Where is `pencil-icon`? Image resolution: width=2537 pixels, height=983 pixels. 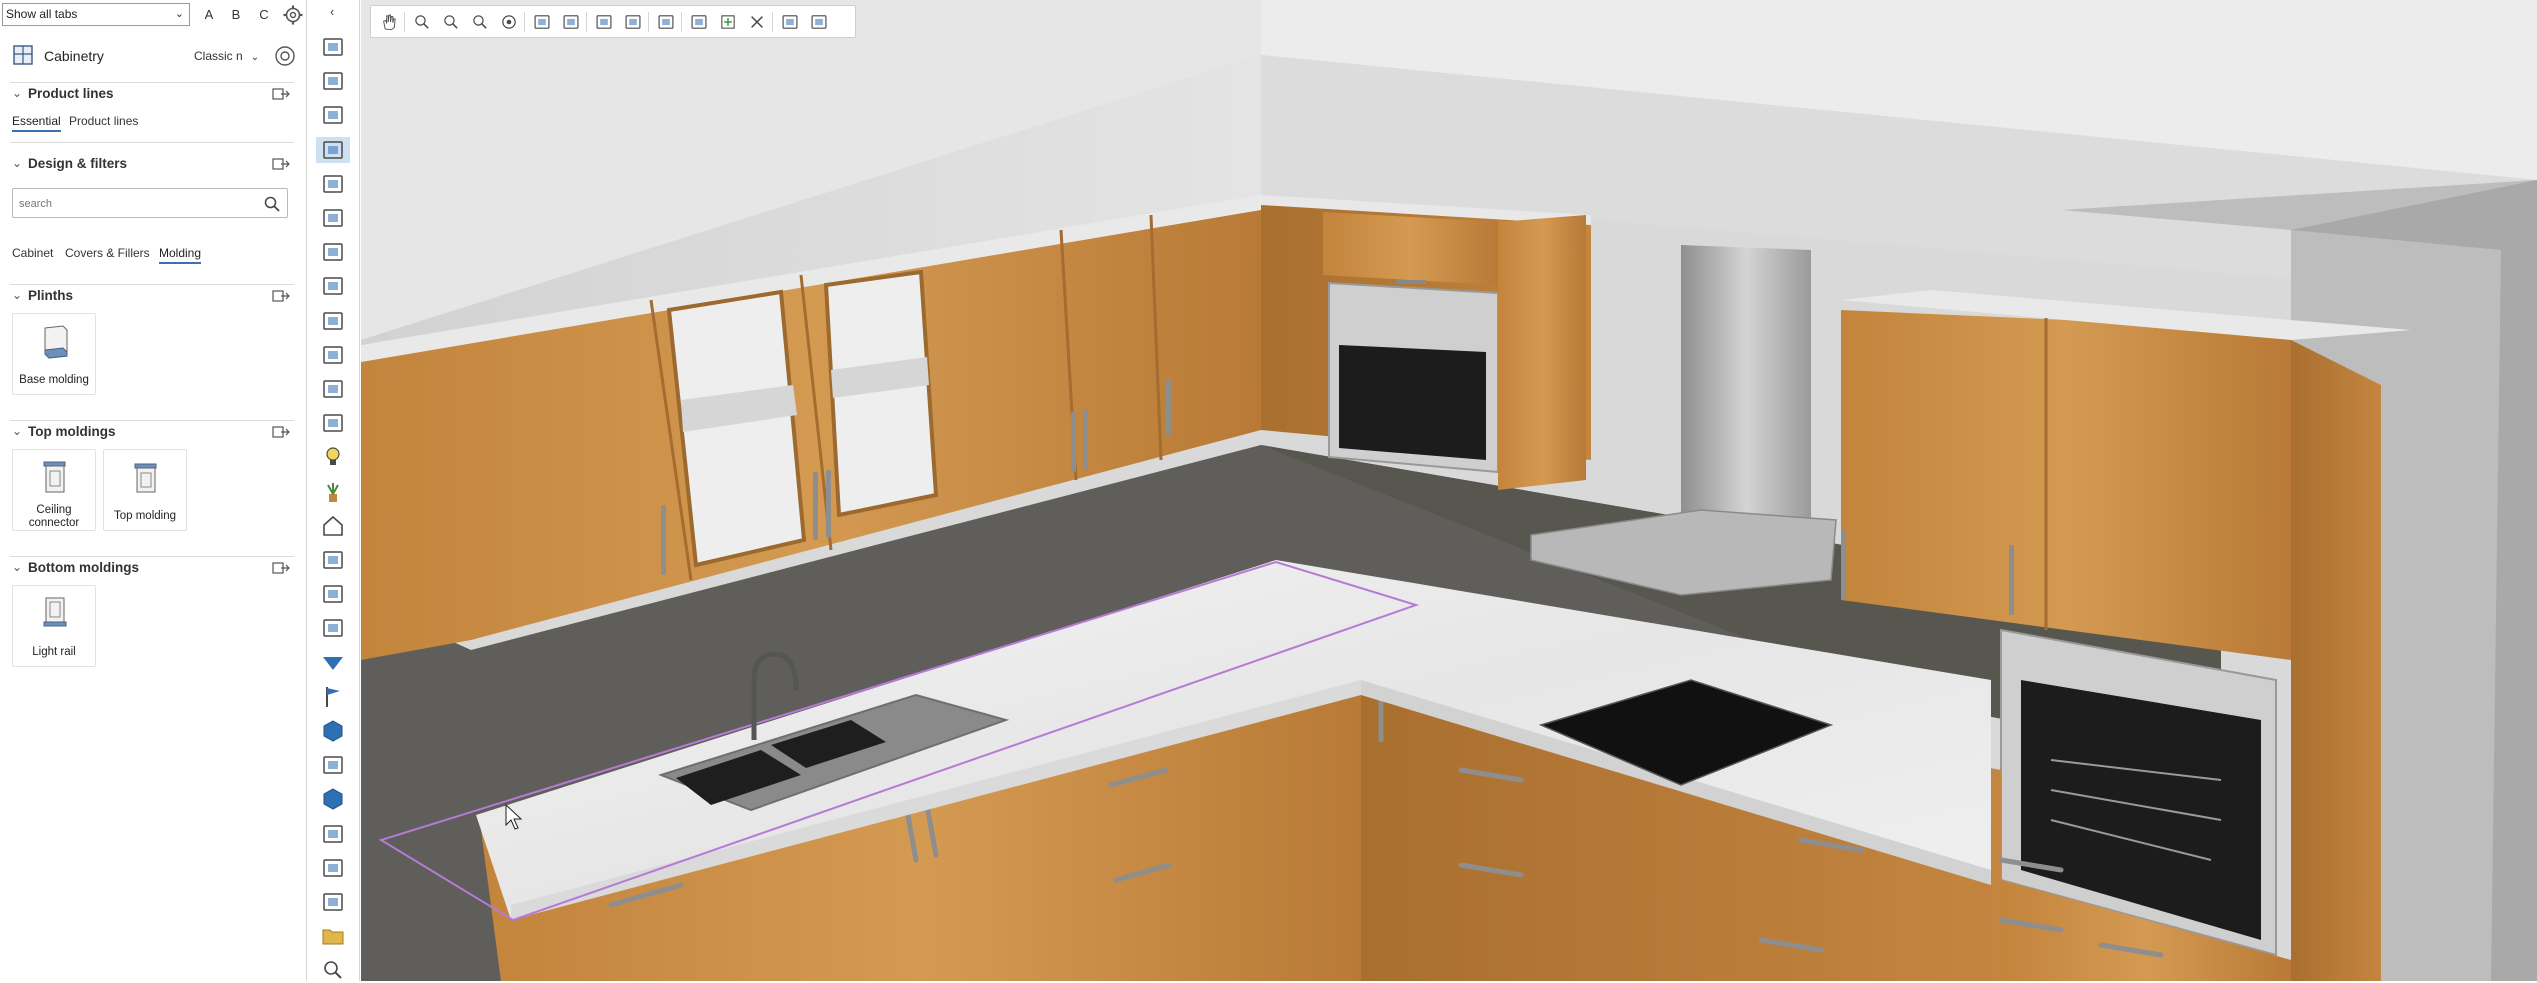 pencil-icon is located at coordinates (699, 22).